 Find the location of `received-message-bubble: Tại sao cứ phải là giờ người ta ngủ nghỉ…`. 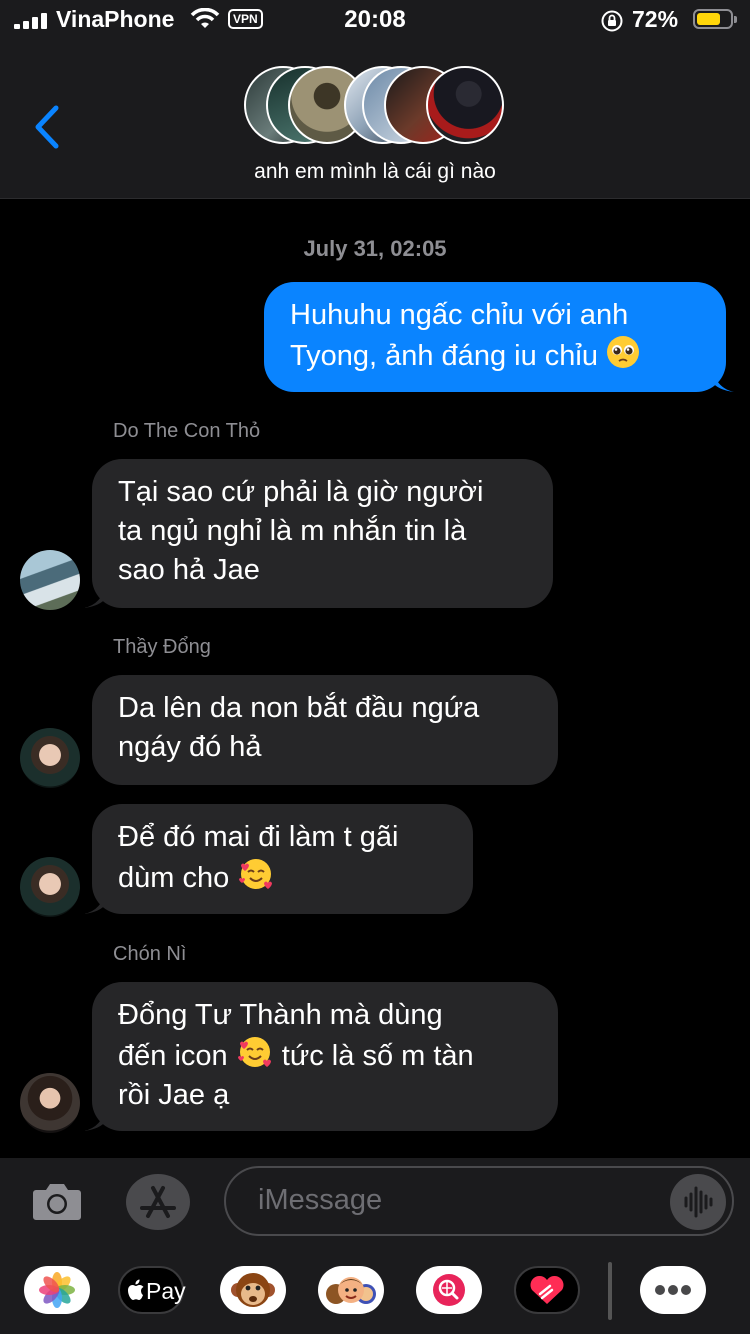

received-message-bubble: Tại sao cứ phải là giờ người ta ngủ nghỉ… is located at coordinates (322, 533).